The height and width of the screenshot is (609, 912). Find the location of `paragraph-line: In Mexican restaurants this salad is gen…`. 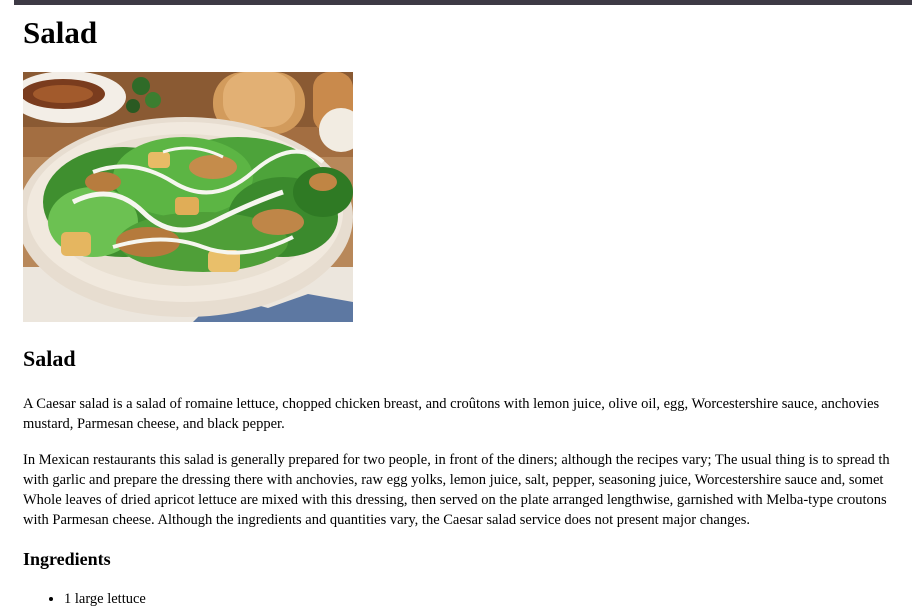

paragraph-line: In Mexican restaurants this salad is gen… is located at coordinates (456, 460).